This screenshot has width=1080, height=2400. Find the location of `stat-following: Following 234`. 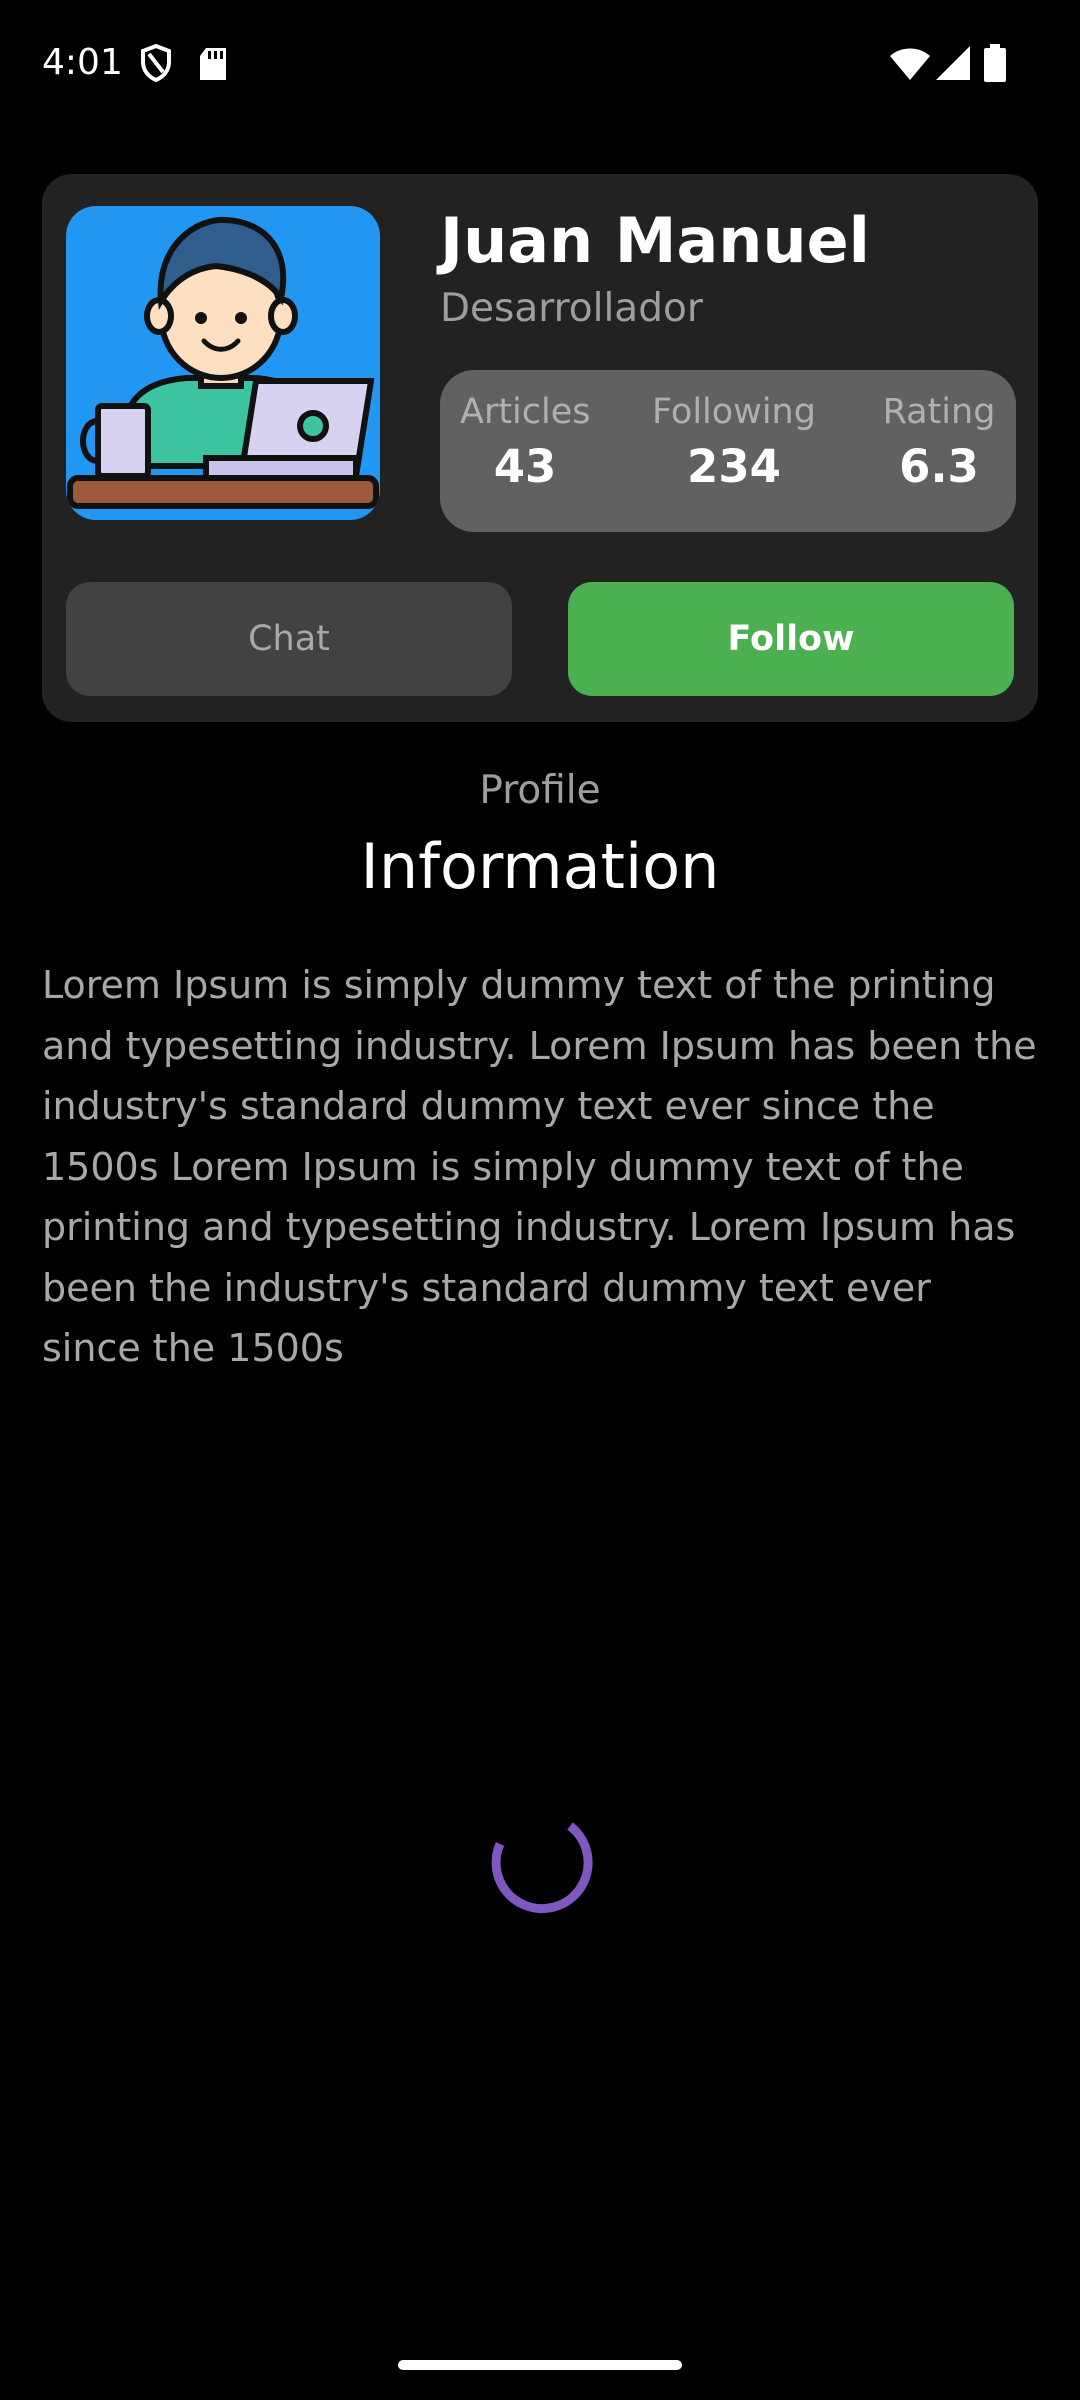

stat-following: Following 234 is located at coordinates (734, 442).